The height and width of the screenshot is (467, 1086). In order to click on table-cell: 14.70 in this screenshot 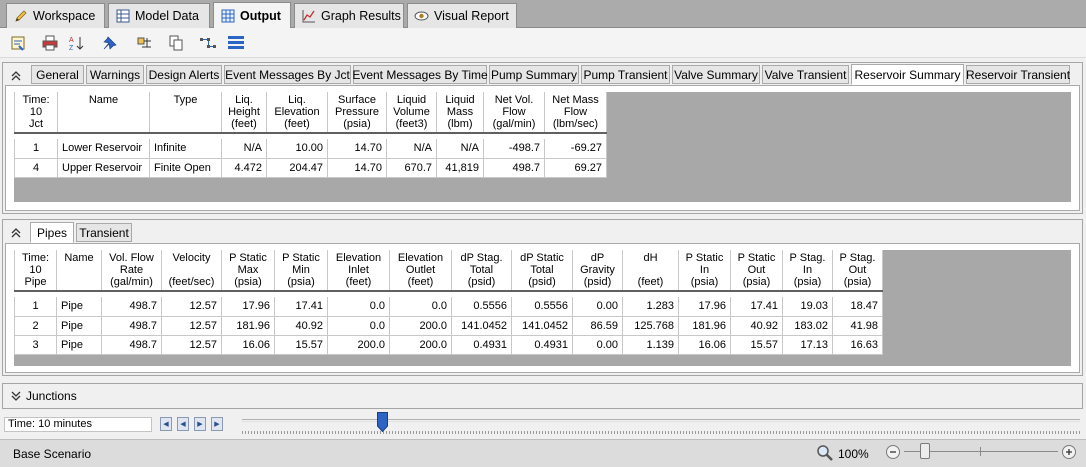, I will do `click(357, 168)`.